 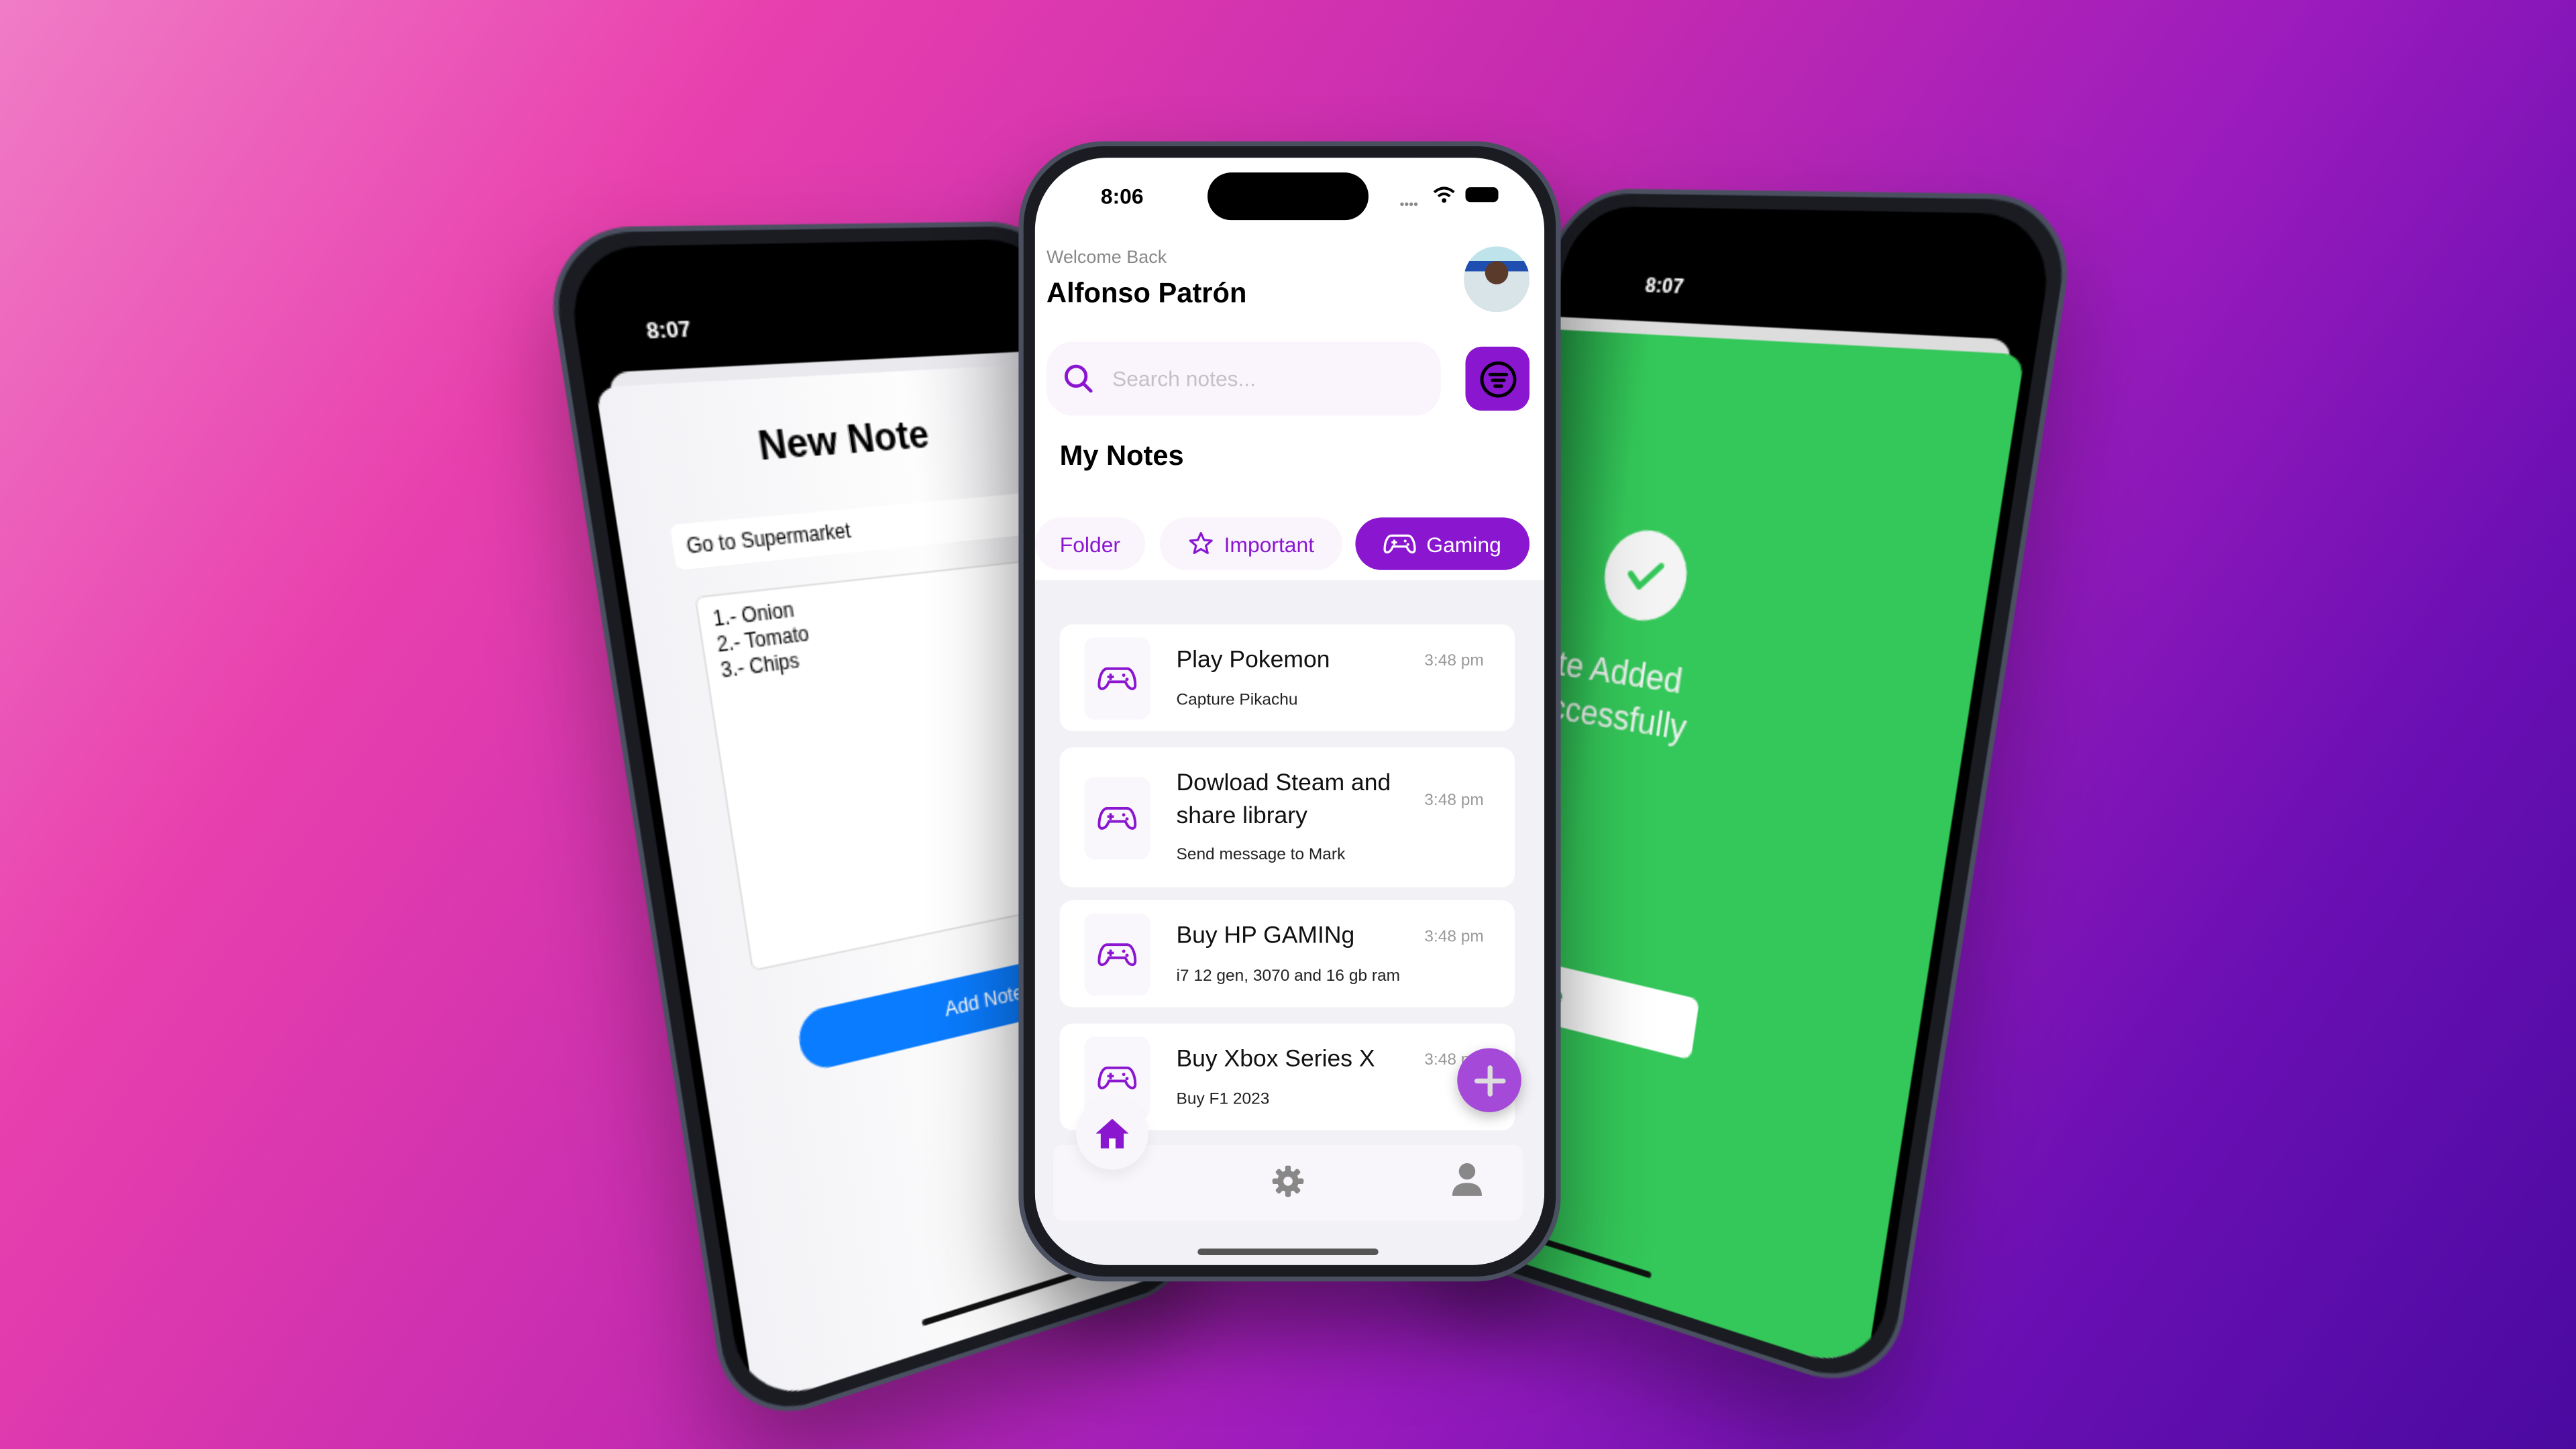 What do you see at coordinates (1261, 855) in the screenshot?
I see `note-subtitle: Send message to Mark` at bounding box center [1261, 855].